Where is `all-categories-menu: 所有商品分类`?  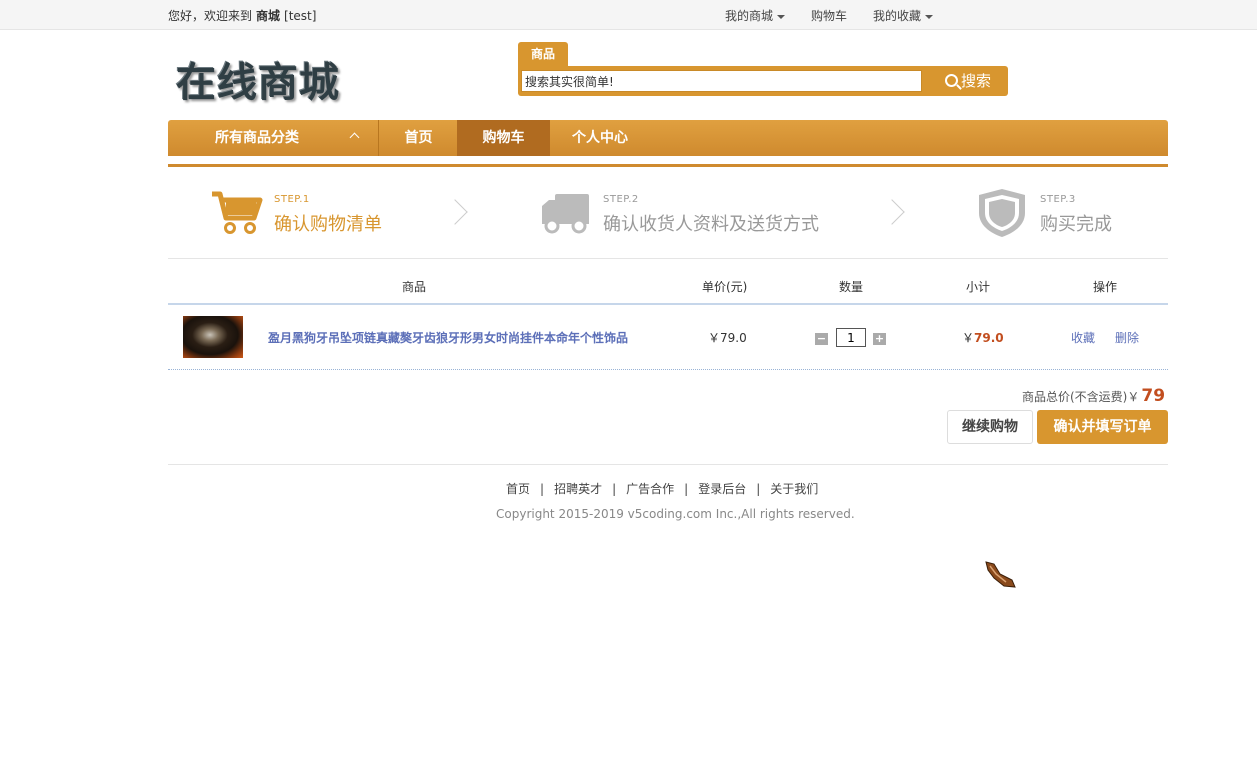 all-categories-menu: 所有商品分类 is located at coordinates (273, 138).